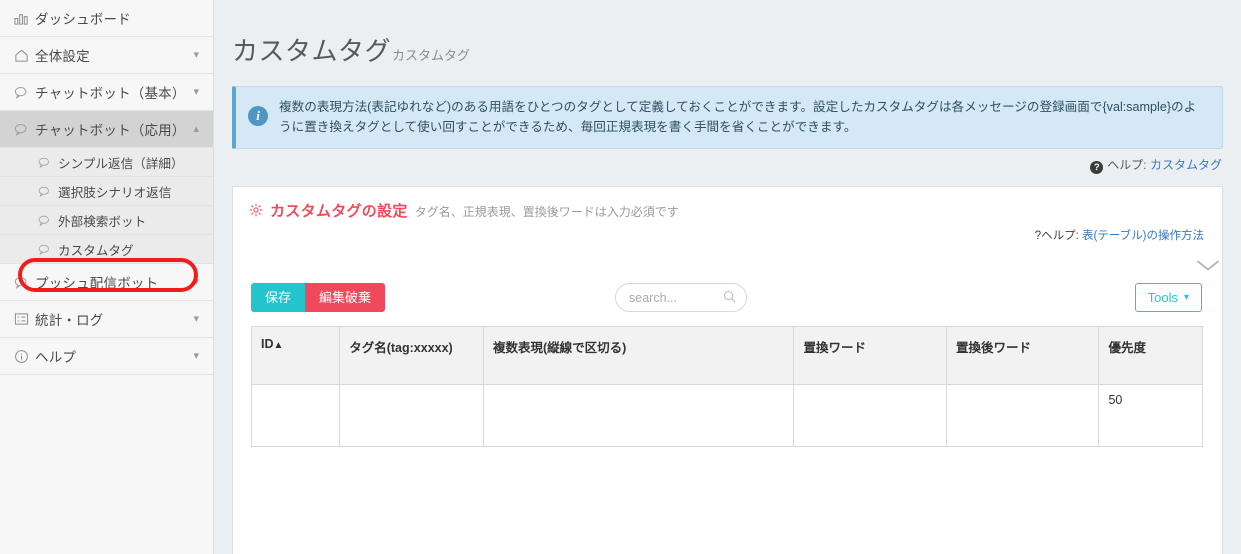 This screenshot has height=554, width=1241. I want to click on column-header-tag-name: タグ名(tag:xxxxx), so click(412, 356).